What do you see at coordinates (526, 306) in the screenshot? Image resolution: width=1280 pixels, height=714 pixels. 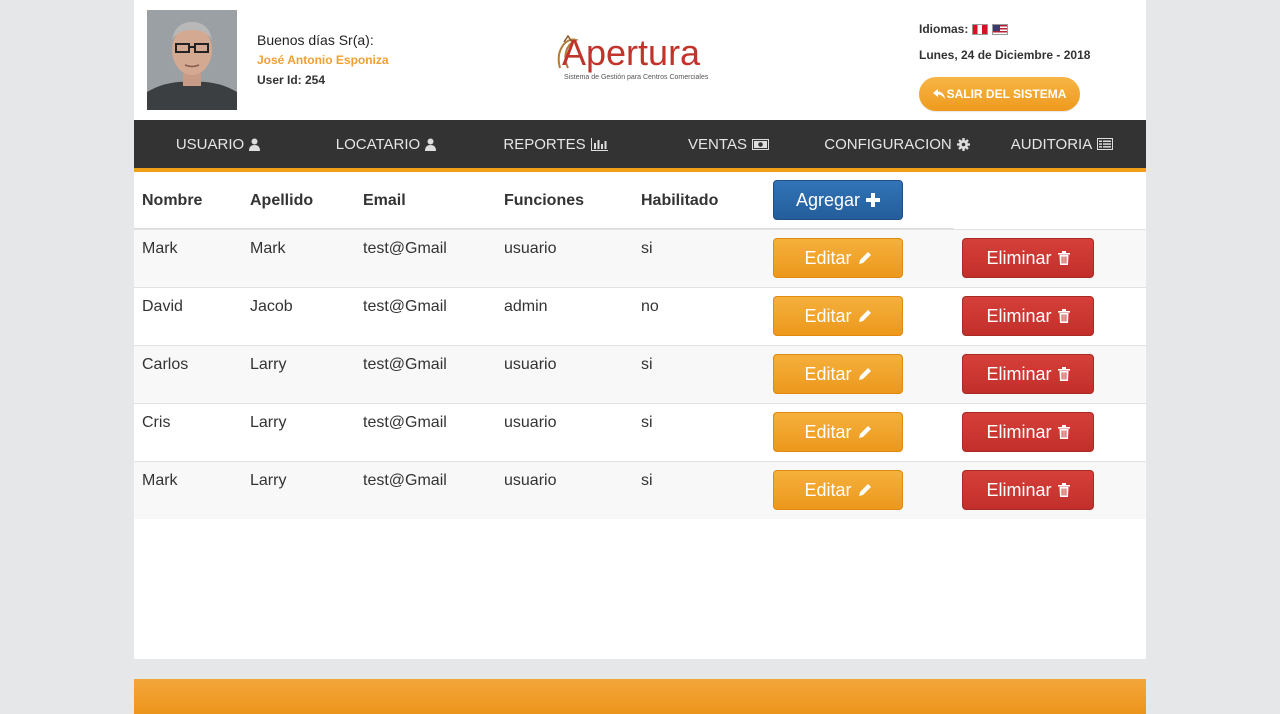 I see `cell-funciones: admin` at bounding box center [526, 306].